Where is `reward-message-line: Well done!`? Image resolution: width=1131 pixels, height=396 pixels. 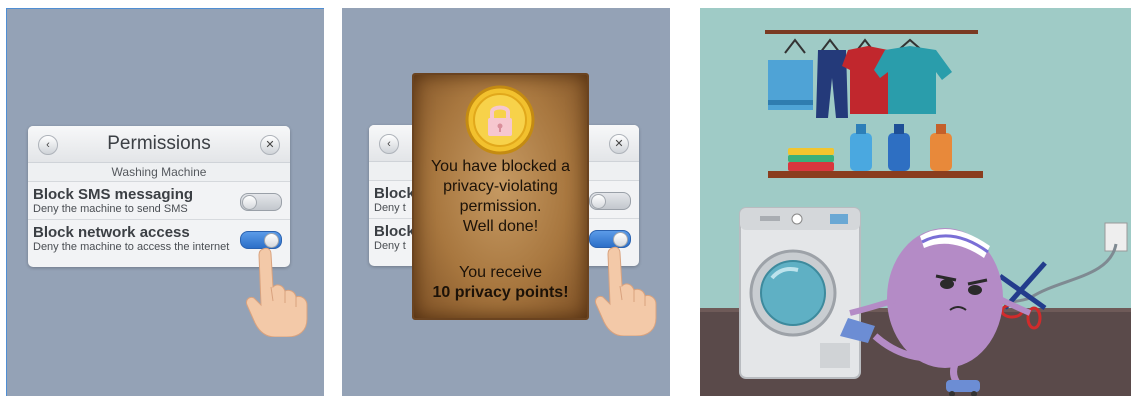 reward-message-line: Well done! is located at coordinates (500, 226).